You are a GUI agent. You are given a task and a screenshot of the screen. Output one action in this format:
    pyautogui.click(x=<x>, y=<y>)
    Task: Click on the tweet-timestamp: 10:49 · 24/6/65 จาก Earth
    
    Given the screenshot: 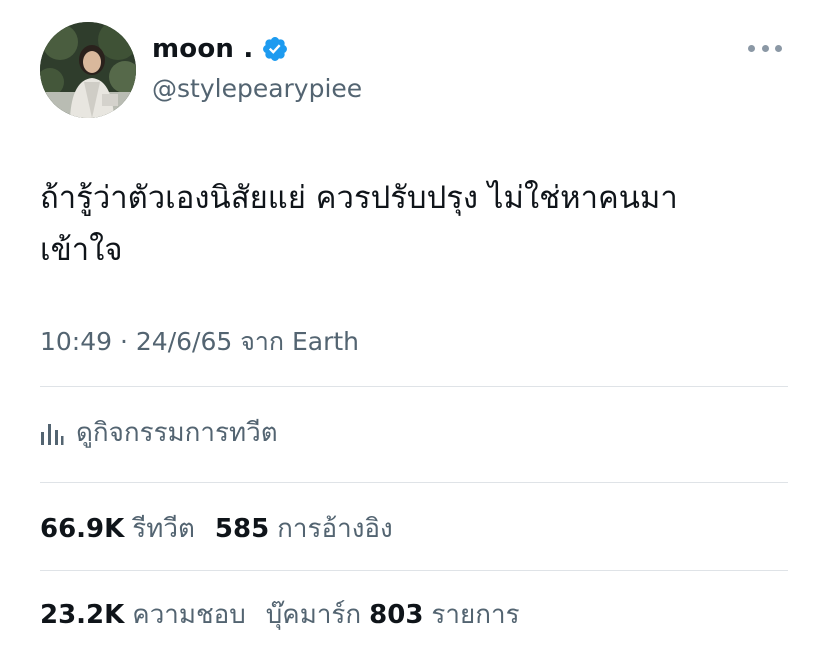 What is the action you would take?
    pyautogui.click(x=199, y=342)
    